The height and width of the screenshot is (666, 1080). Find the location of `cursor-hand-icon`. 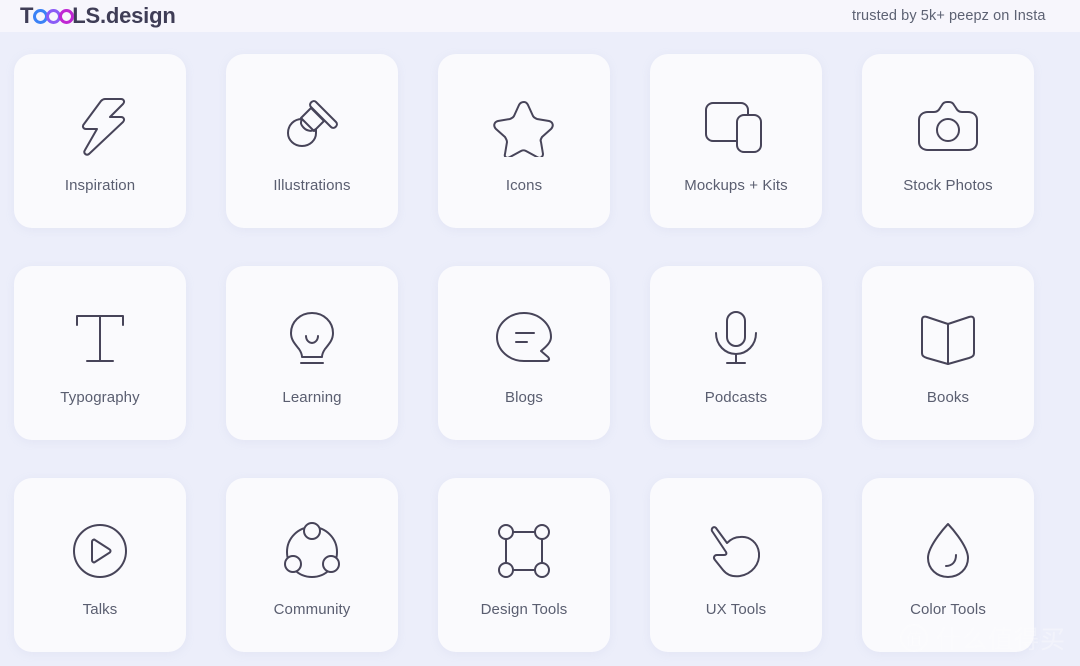

cursor-hand-icon is located at coordinates (736, 551).